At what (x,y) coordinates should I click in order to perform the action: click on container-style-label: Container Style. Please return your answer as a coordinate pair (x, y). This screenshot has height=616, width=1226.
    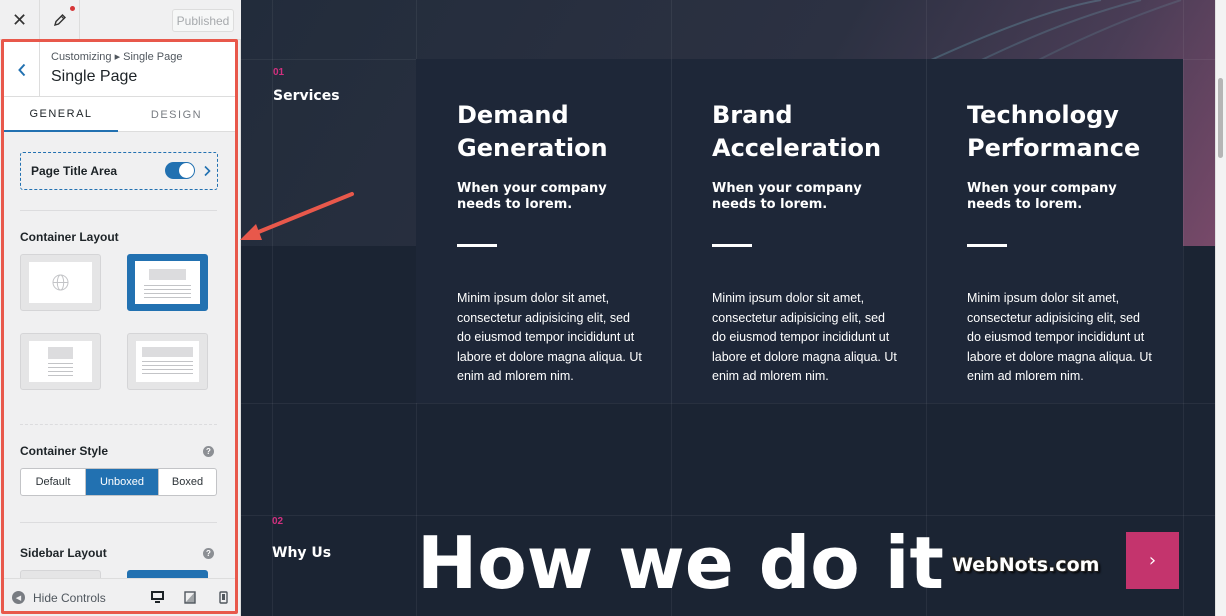
    Looking at the image, I should click on (64, 451).